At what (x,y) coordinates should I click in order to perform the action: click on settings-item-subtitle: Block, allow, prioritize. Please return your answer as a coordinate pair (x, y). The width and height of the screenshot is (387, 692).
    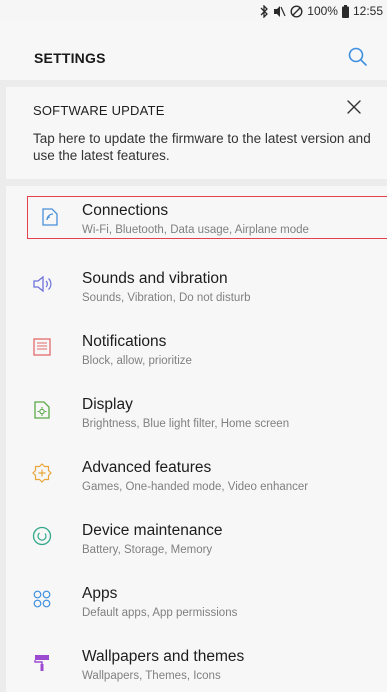
    Looking at the image, I should click on (137, 361).